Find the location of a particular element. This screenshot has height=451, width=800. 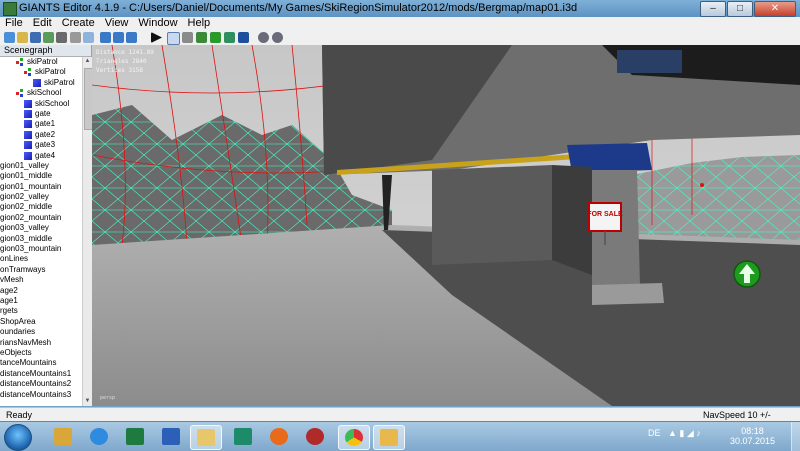

menu-view: View is located at coordinates (117, 23).